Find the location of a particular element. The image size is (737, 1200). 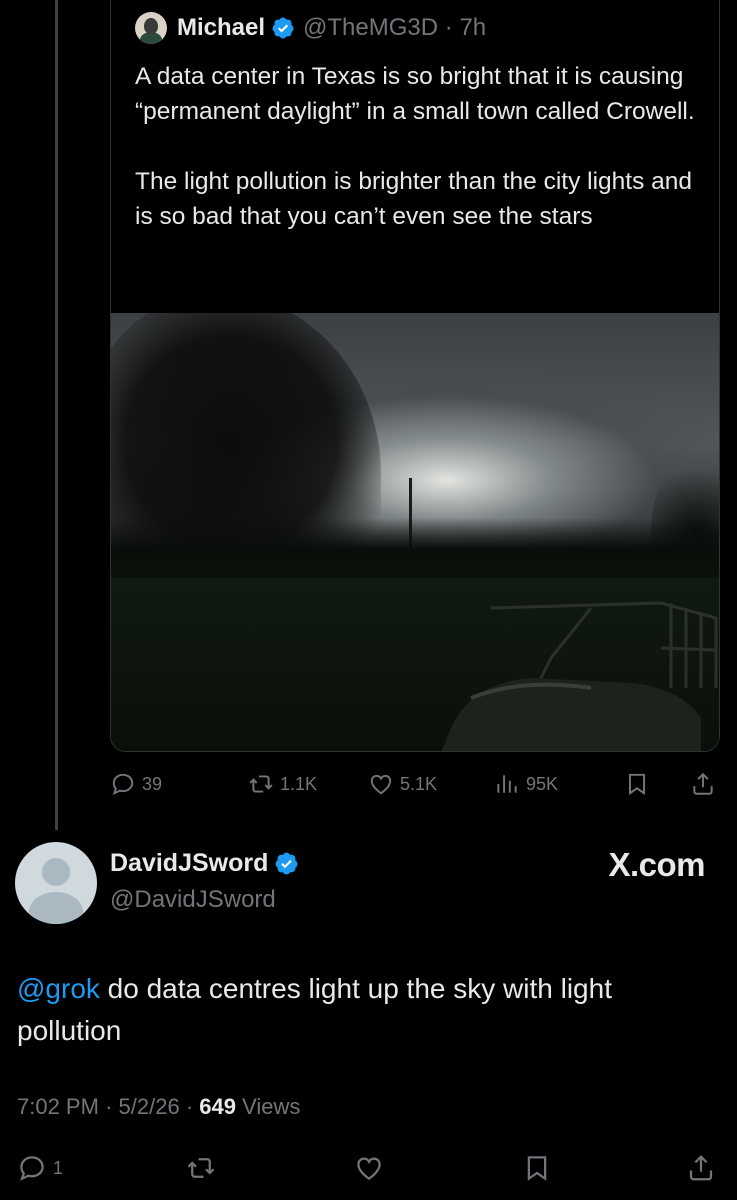

reply-count: 39 is located at coordinates (152, 783).